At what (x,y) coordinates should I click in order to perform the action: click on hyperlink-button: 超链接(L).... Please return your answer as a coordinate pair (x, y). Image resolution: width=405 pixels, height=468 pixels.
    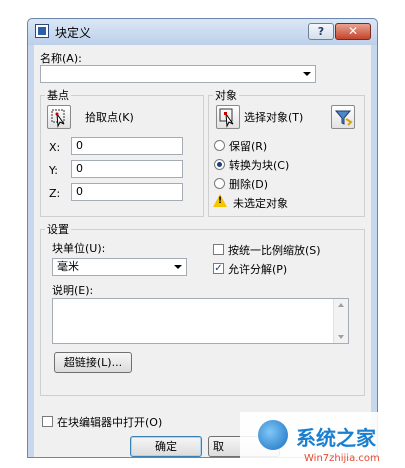
    Looking at the image, I should click on (93, 362).